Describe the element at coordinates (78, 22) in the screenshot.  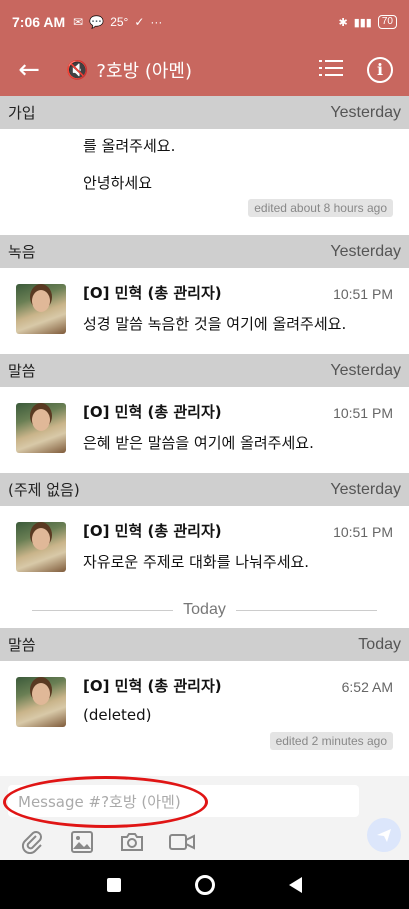
I see `mail-icon: ✉` at that location.